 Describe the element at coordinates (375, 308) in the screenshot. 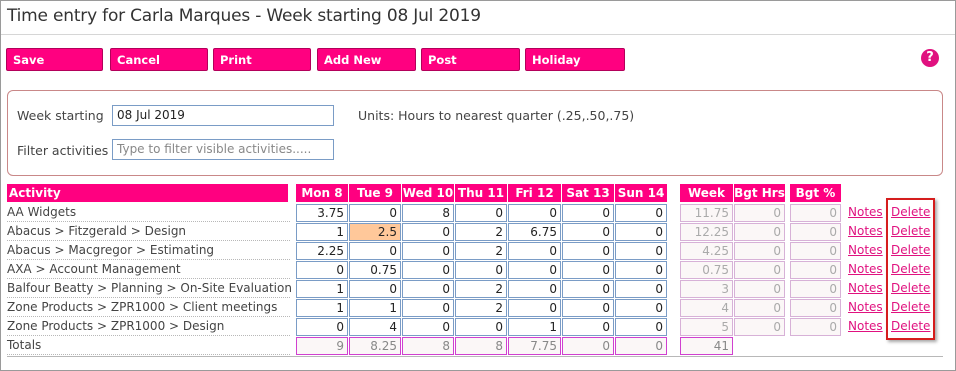

I see `hours-cell-tue: 1` at that location.